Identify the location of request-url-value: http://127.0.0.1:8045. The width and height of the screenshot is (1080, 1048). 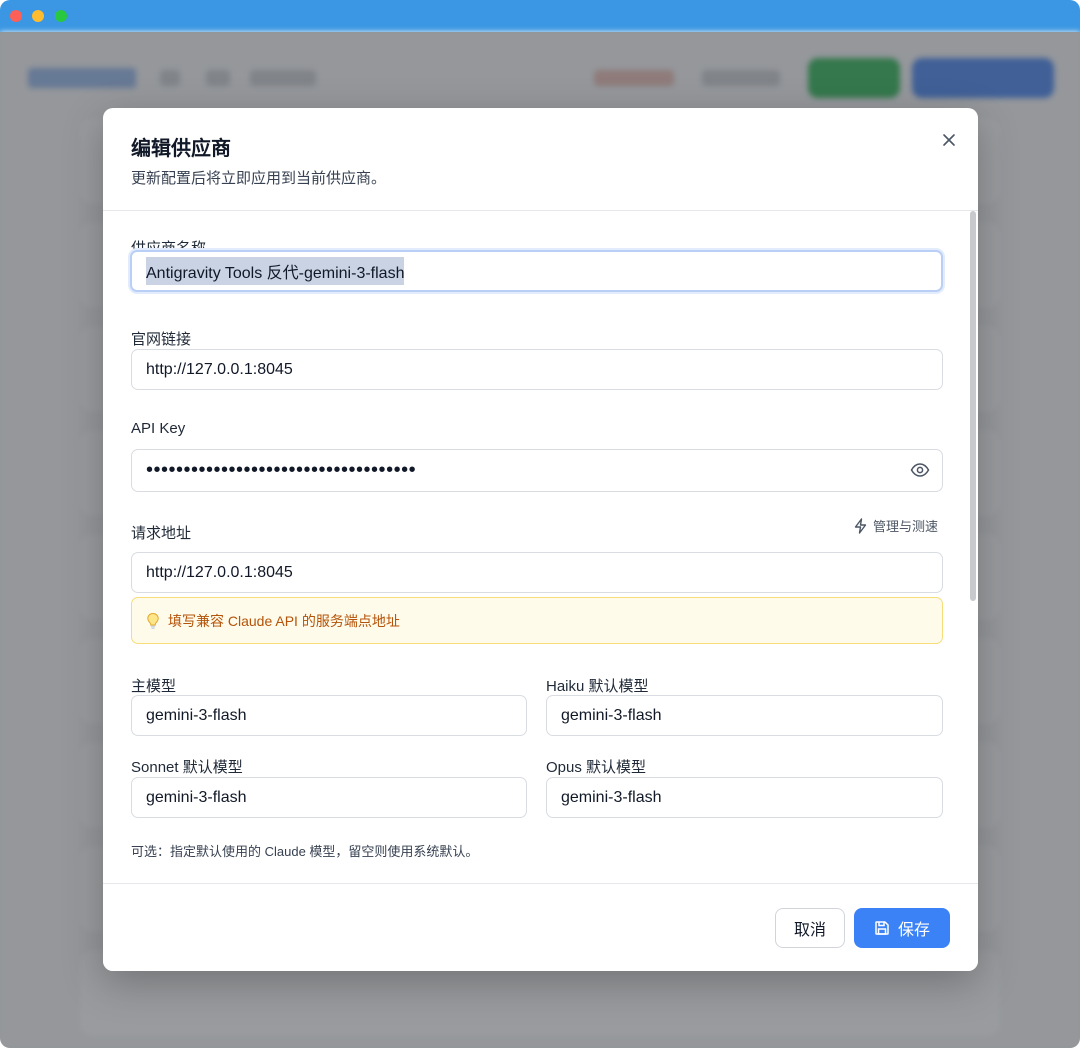
(219, 572).